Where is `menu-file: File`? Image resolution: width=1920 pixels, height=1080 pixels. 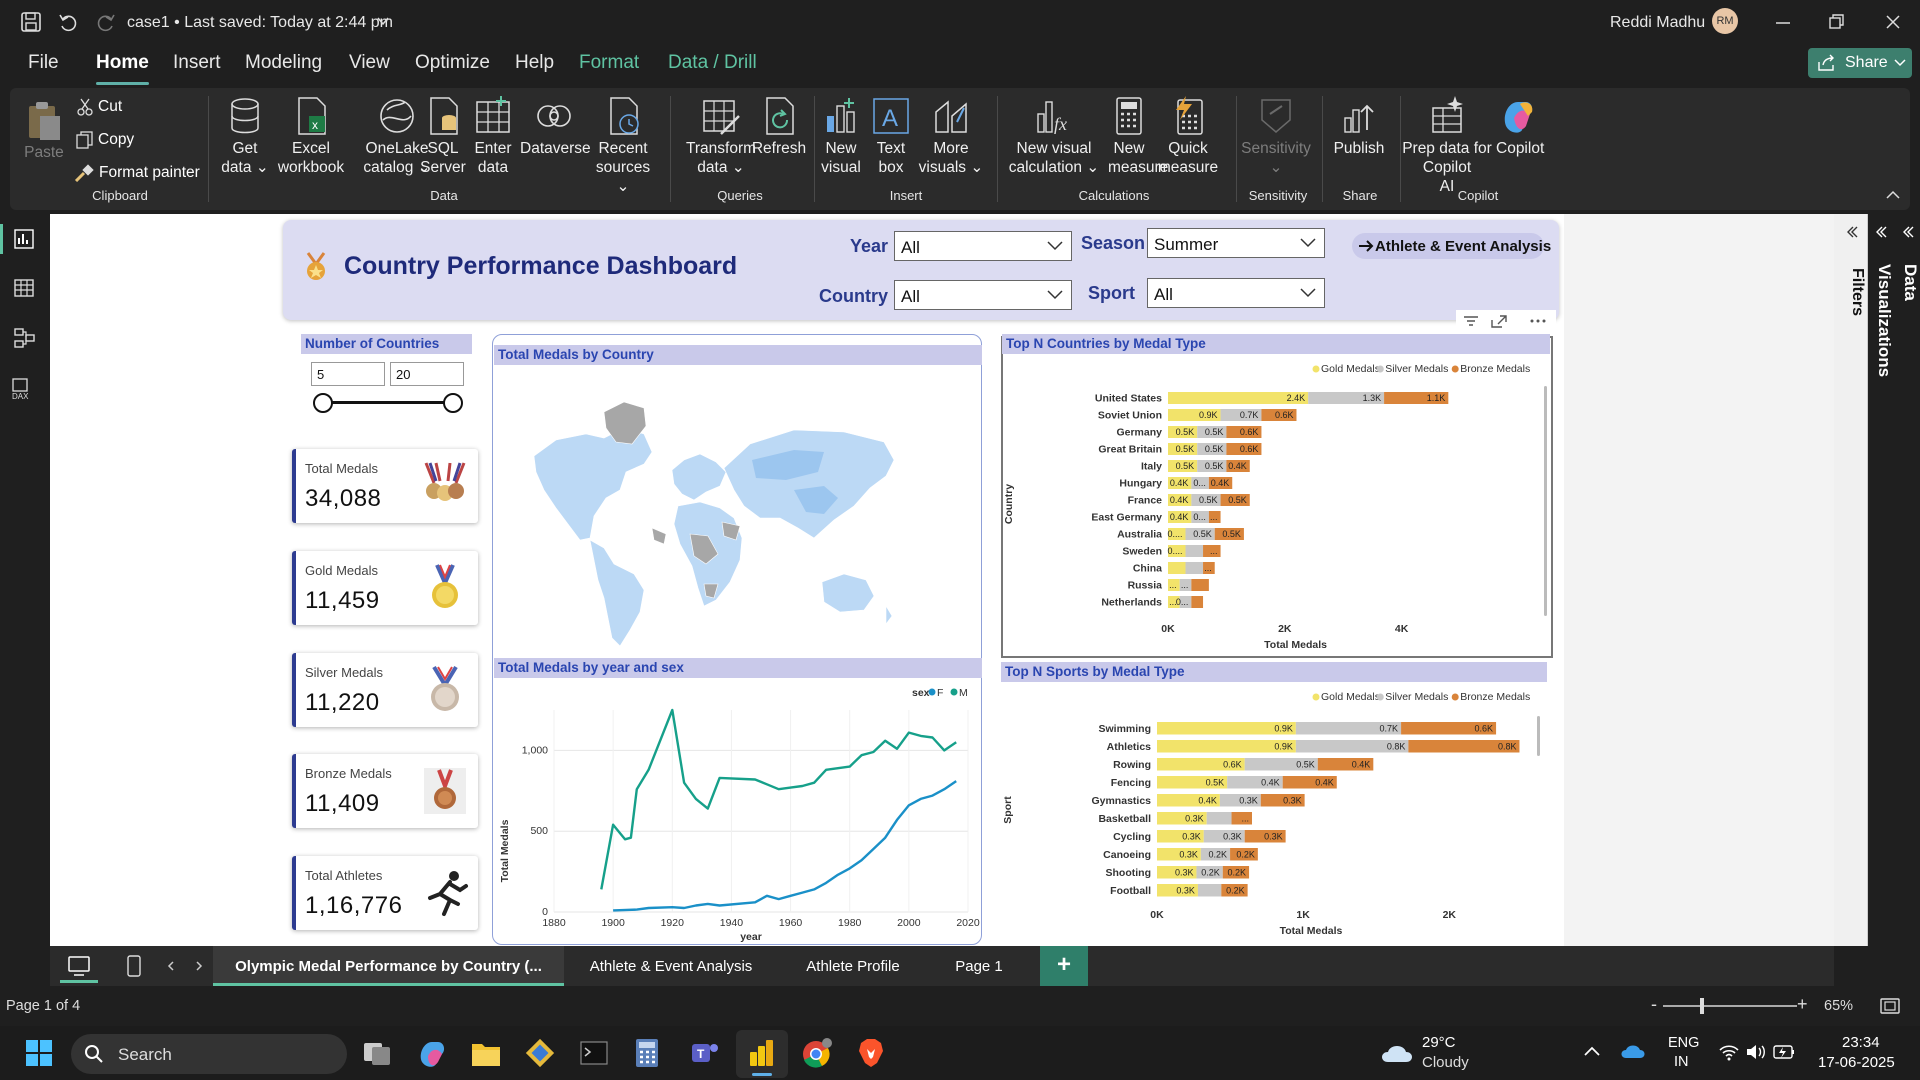 menu-file: File is located at coordinates (43, 63).